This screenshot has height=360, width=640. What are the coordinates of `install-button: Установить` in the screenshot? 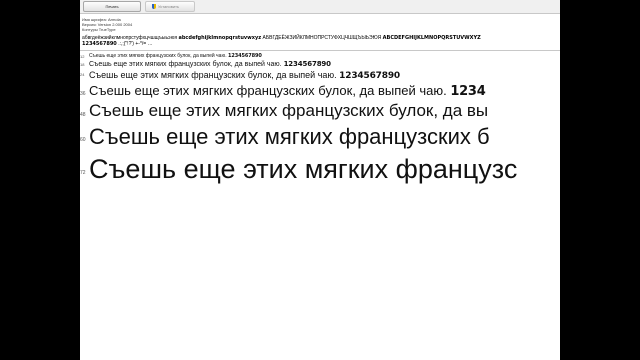 It's located at (170, 6).